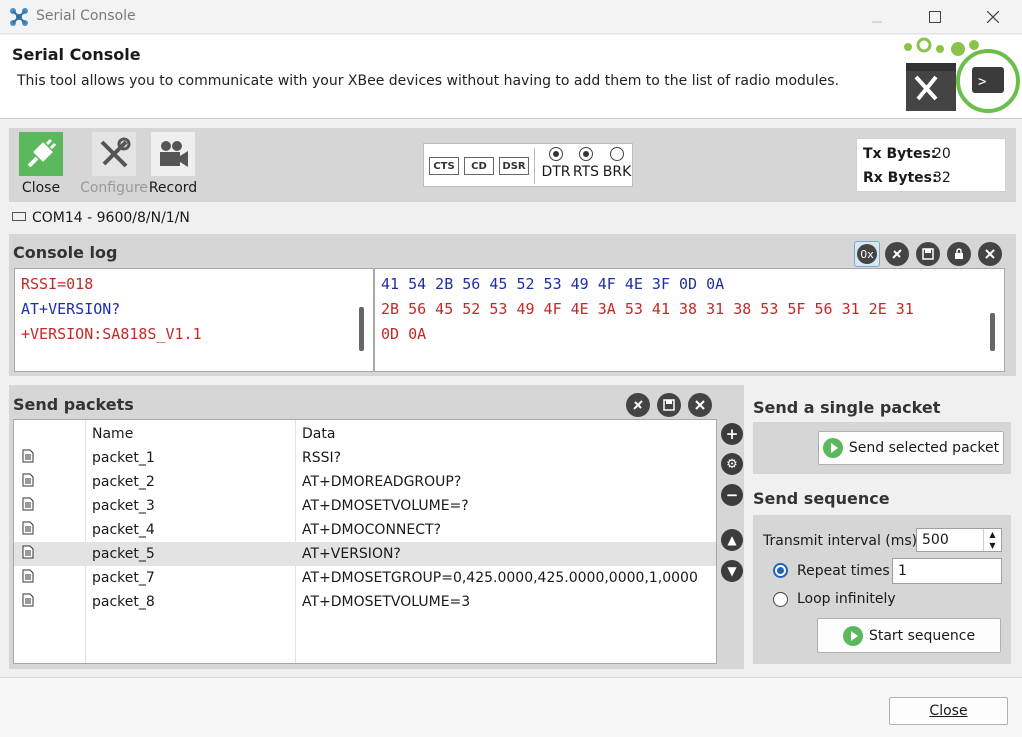 The height and width of the screenshot is (737, 1022). I want to click on table-row: packet_3 AT+DMOSETVOLUME=?, so click(365, 506).